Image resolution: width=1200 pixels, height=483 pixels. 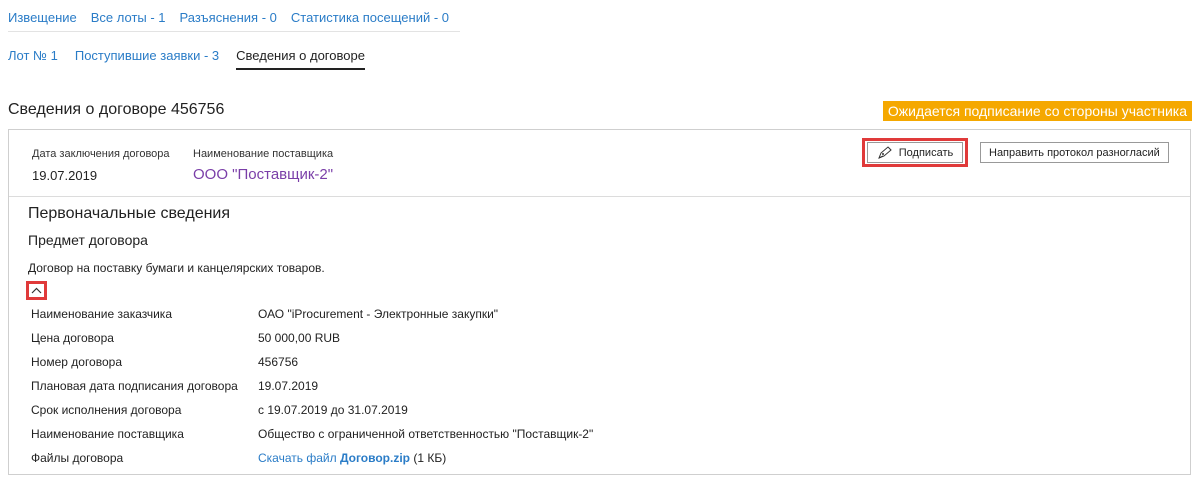 I want to click on tab-applications: Поступившие заявки - 3, so click(x=147, y=58).